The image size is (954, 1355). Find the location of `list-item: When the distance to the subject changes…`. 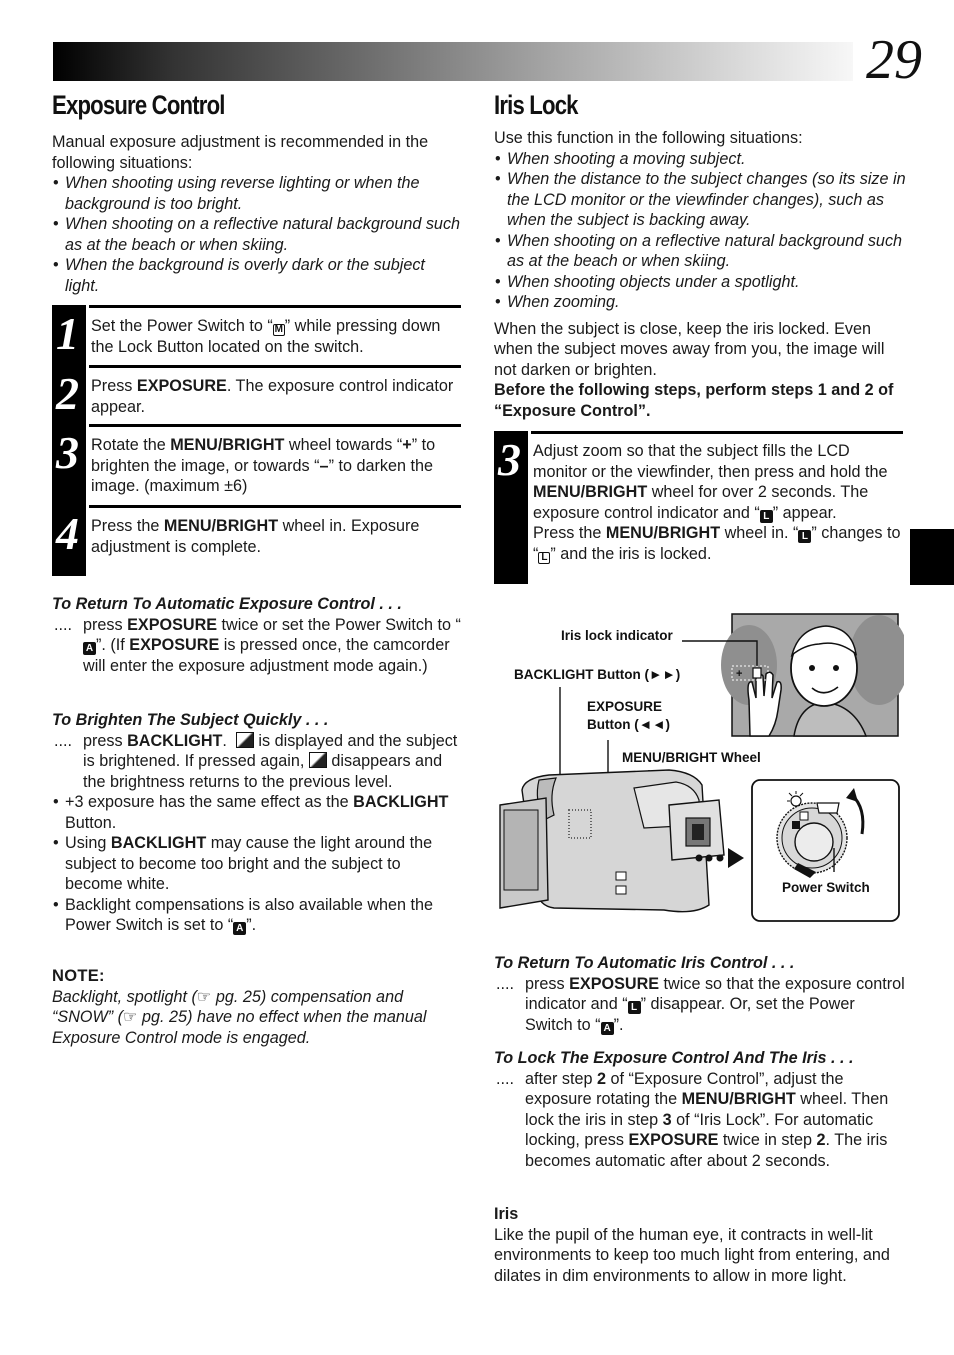

list-item: When the distance to the subject changes… is located at coordinates (700, 200).